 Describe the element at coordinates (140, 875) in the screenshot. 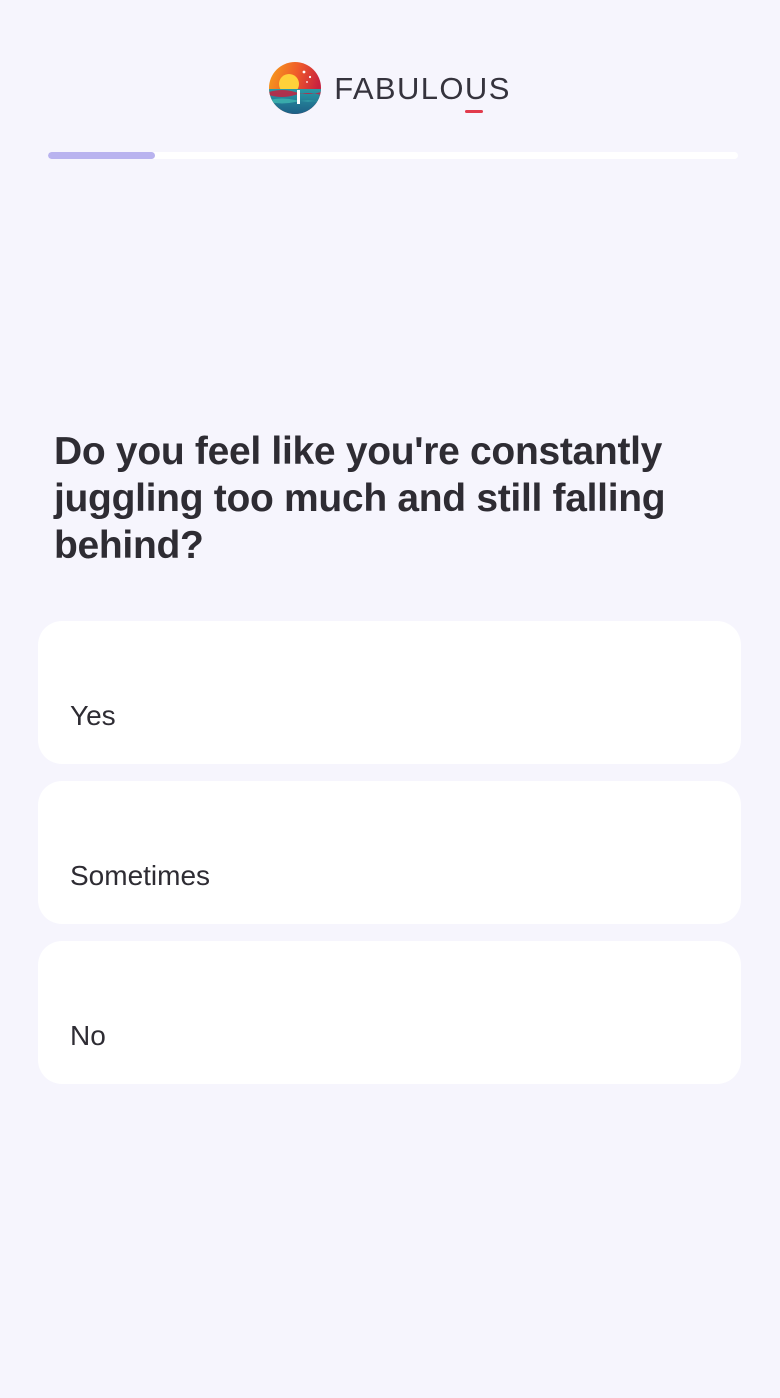

I see `option-label: Sometimes` at that location.